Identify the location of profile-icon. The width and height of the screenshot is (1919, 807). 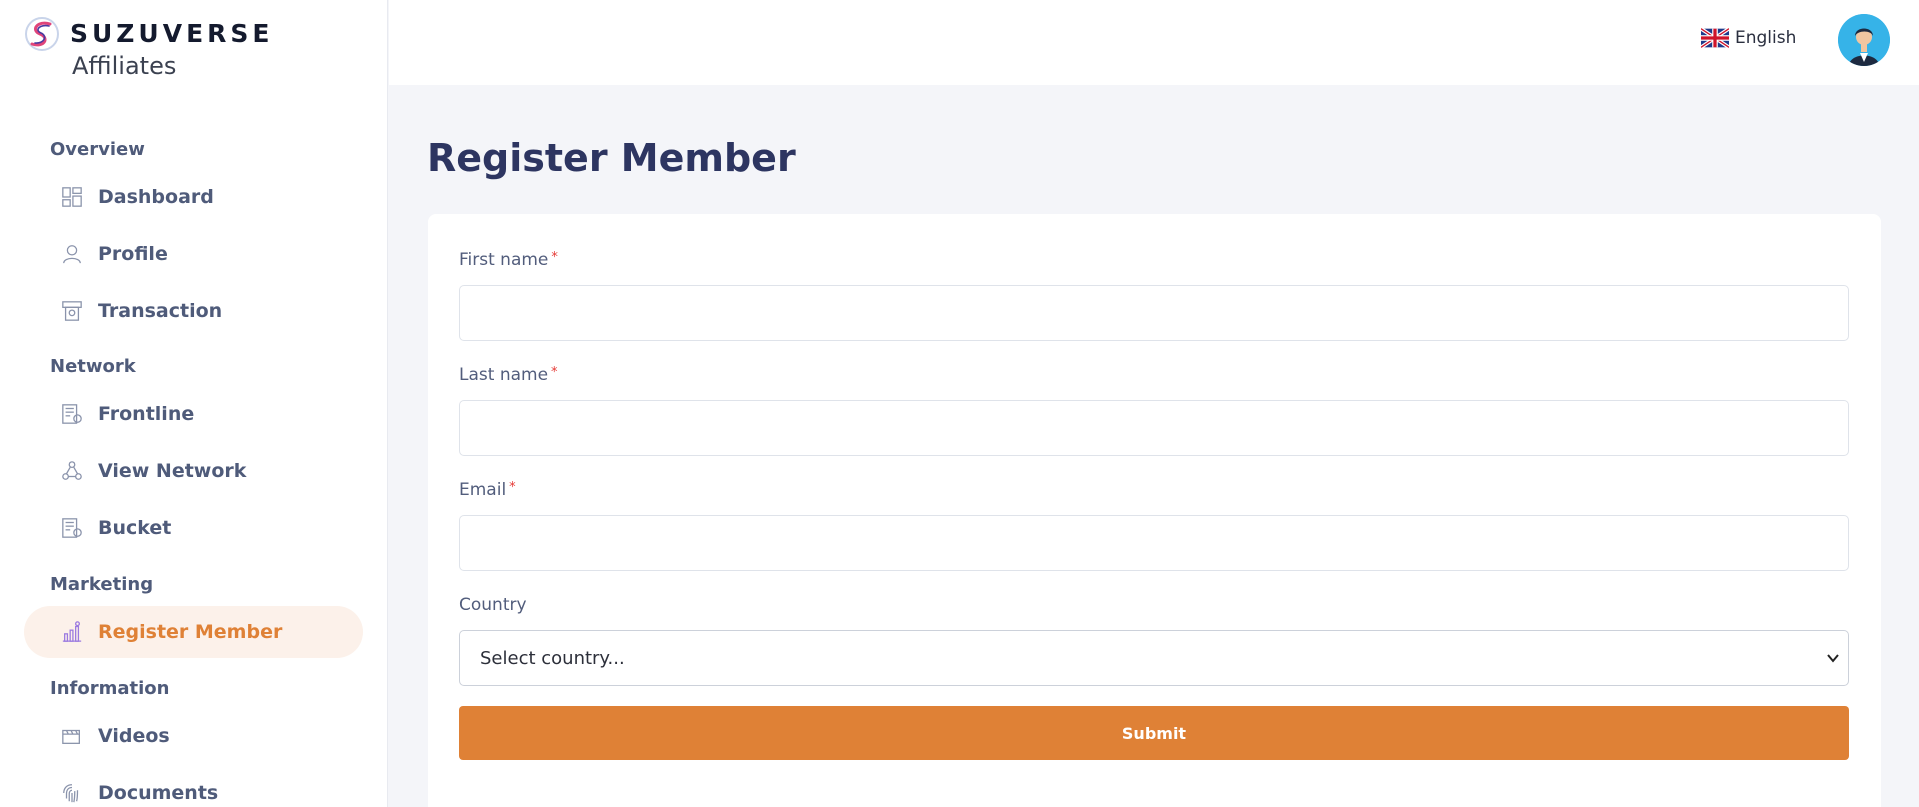
(72, 254).